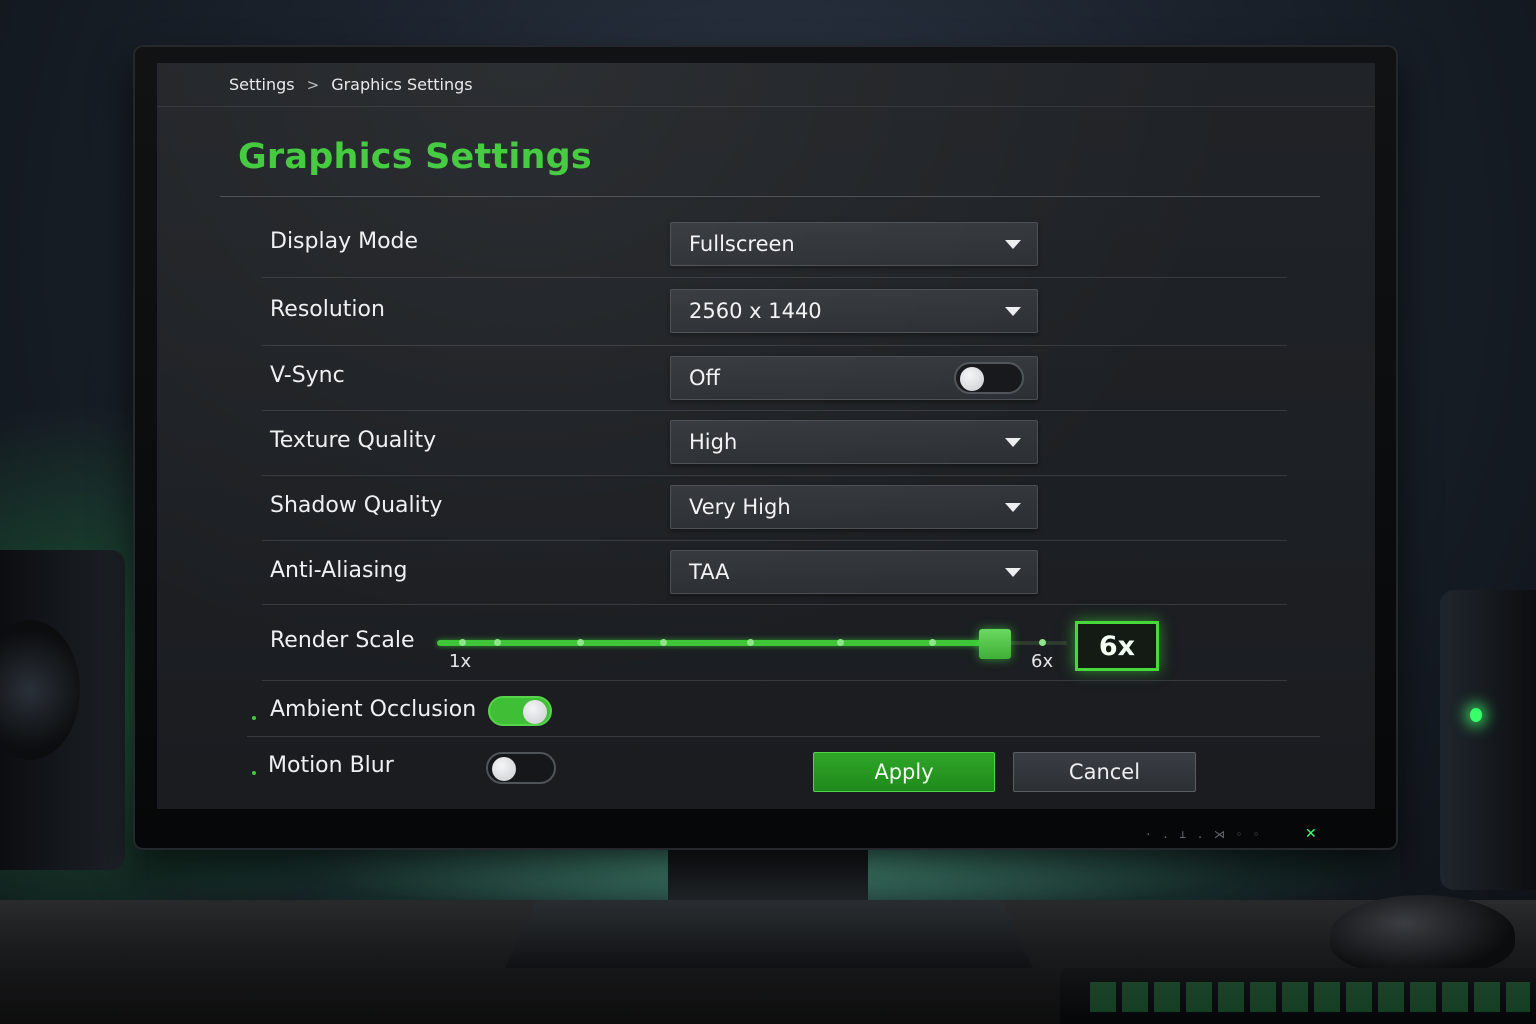  Describe the element at coordinates (854, 442) in the screenshot. I see `texture-quality-dropdown: High` at that location.